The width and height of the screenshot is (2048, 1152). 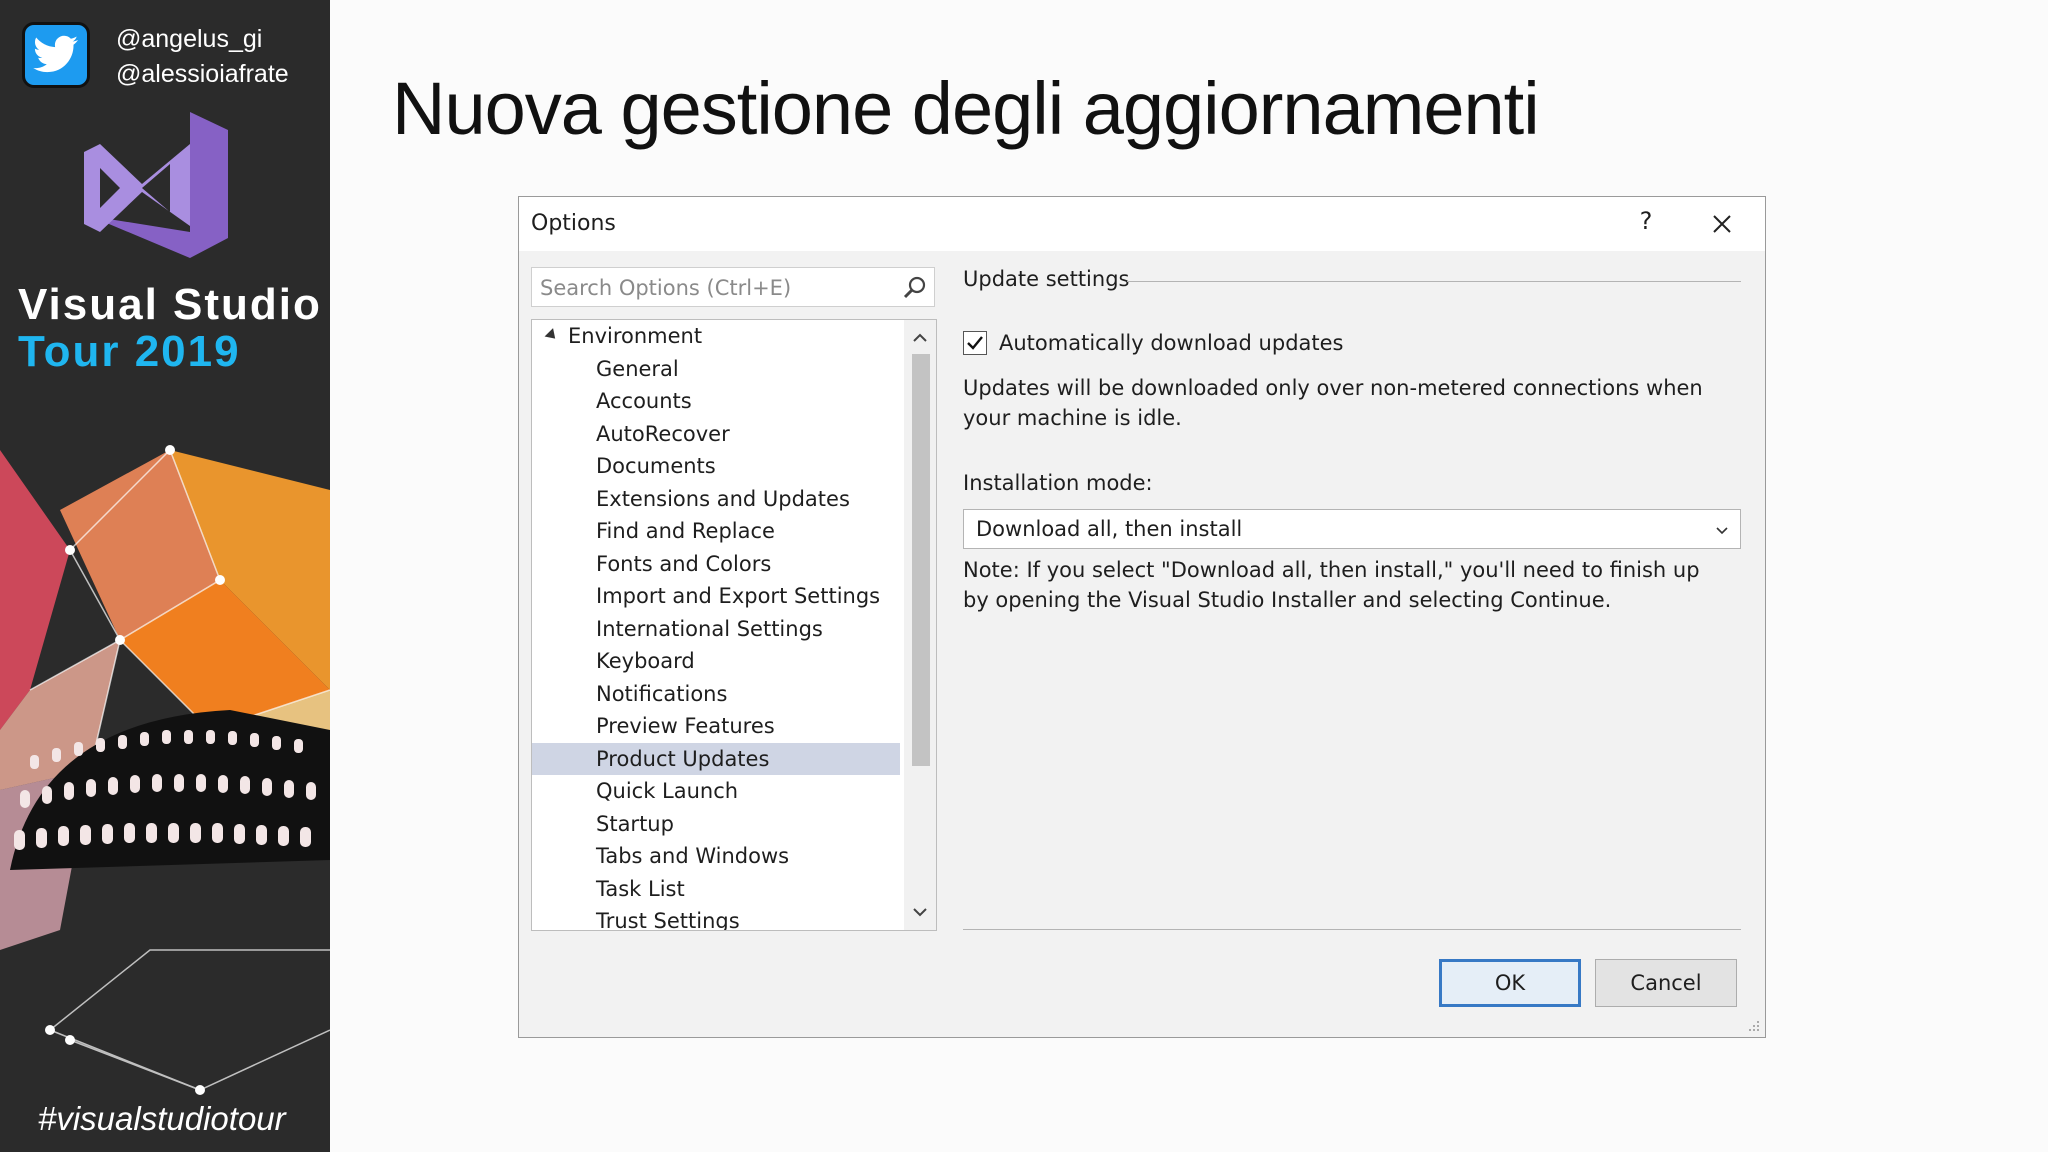 What do you see at coordinates (920, 912) in the screenshot?
I see `scroll-down-icon` at bounding box center [920, 912].